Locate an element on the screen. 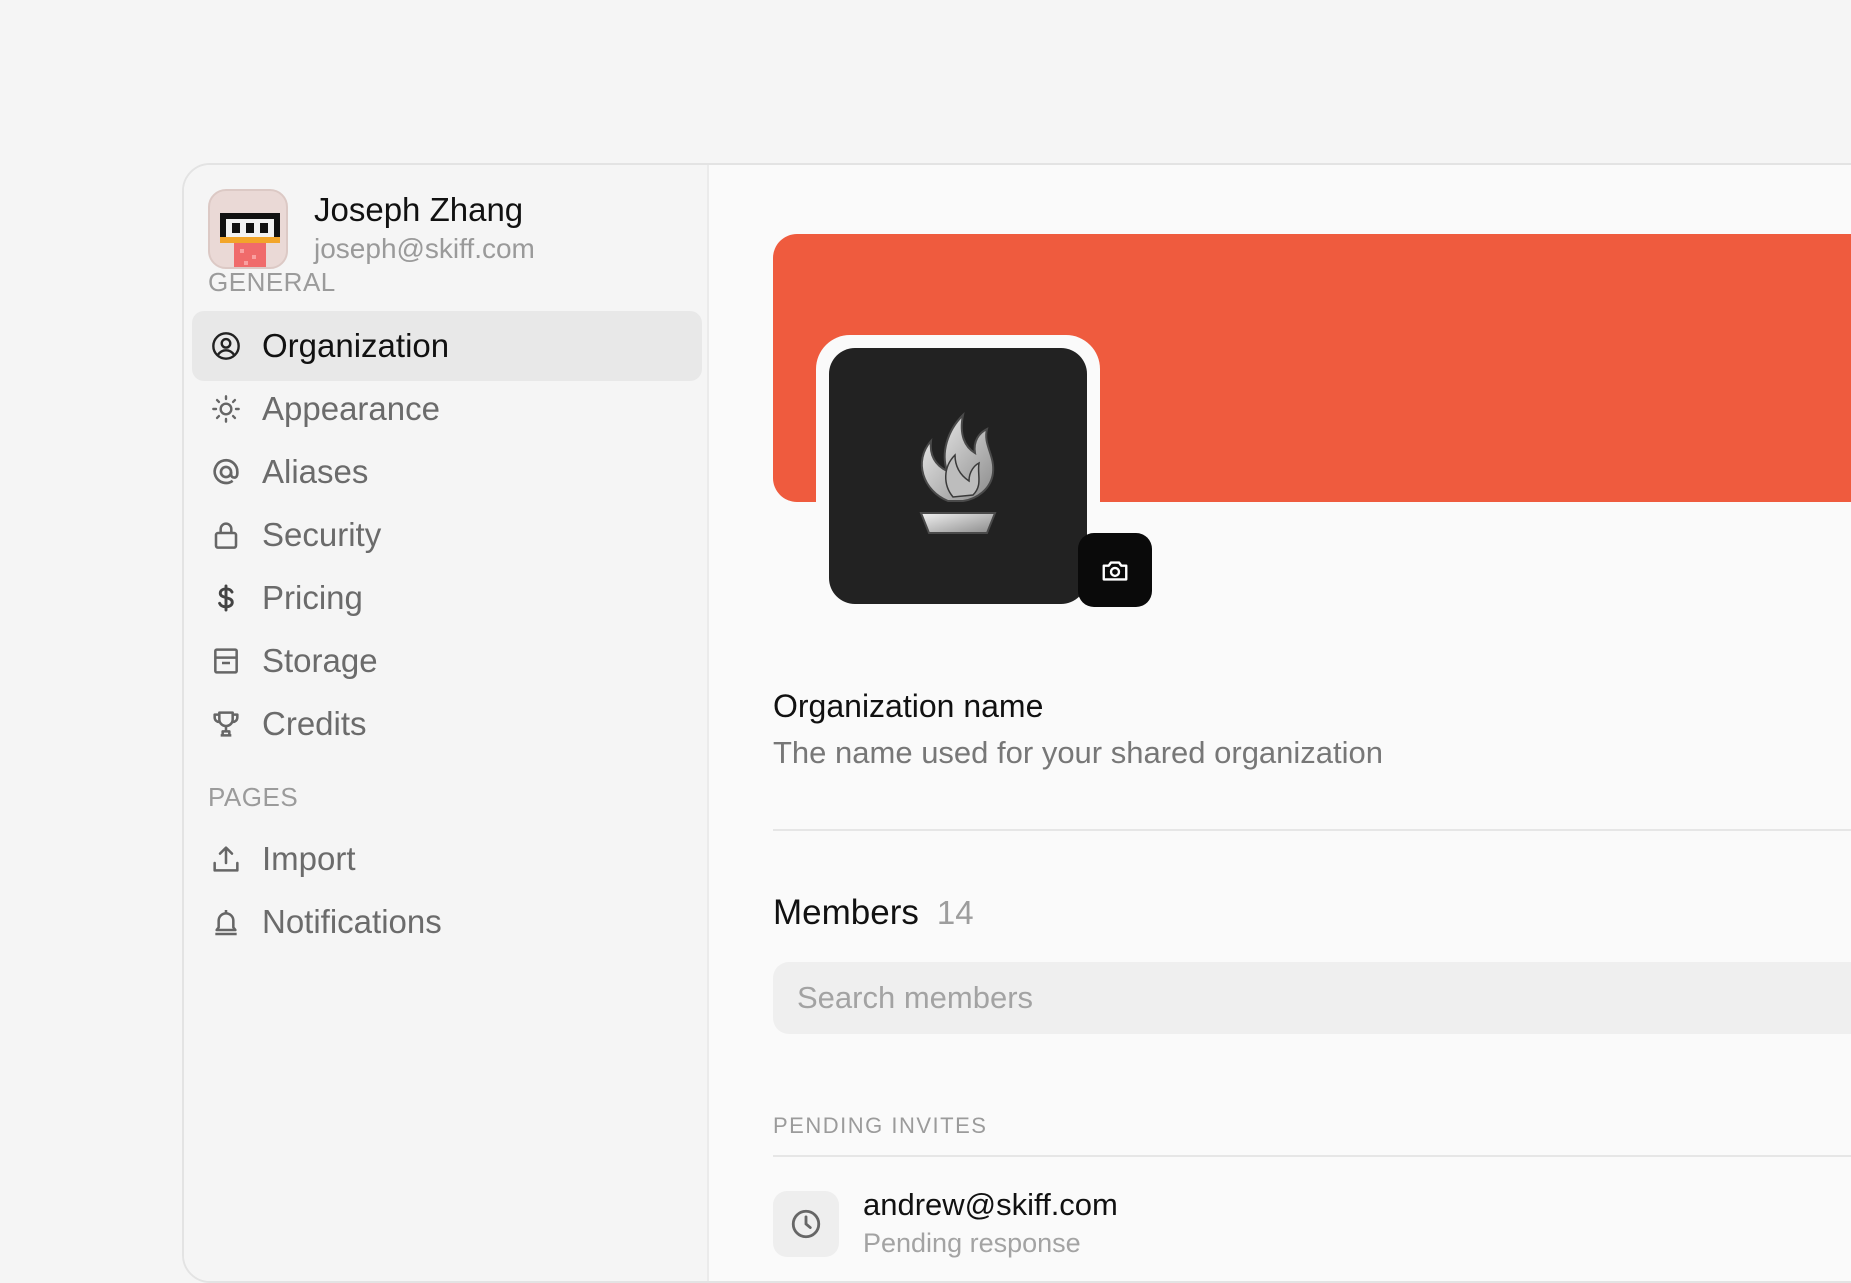 This screenshot has height=1283, width=1851. change-logo-button is located at coordinates (1115, 570).